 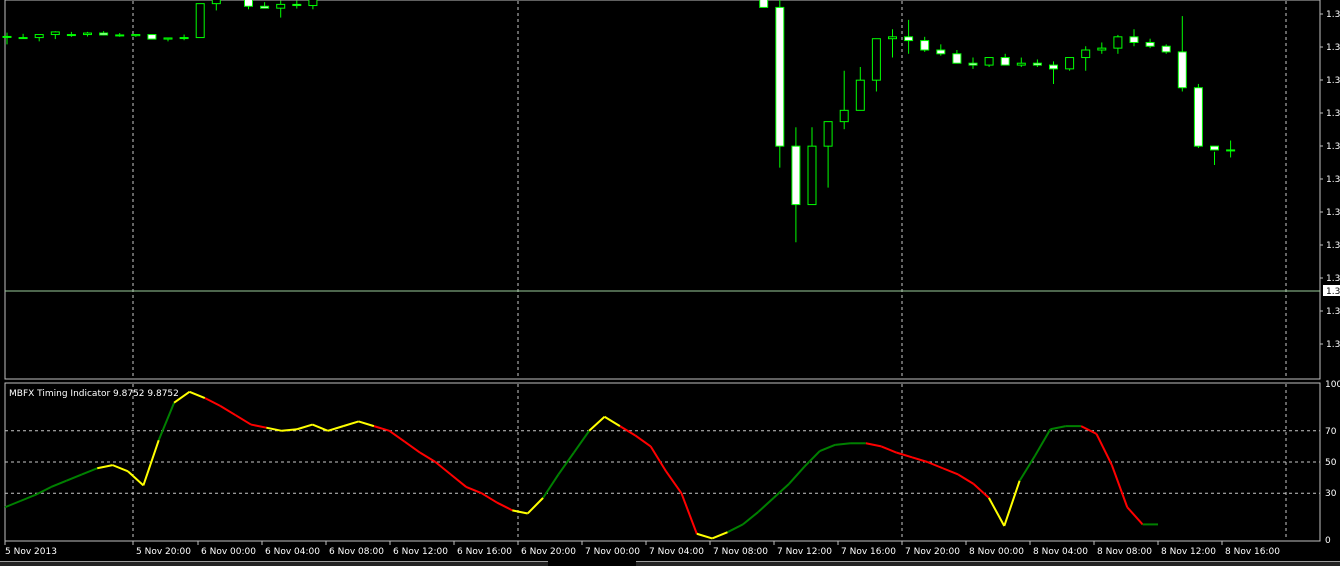 What do you see at coordinates (548, 552) in the screenshot?
I see `time-axis-label: 6 Nov 20:00` at bounding box center [548, 552].